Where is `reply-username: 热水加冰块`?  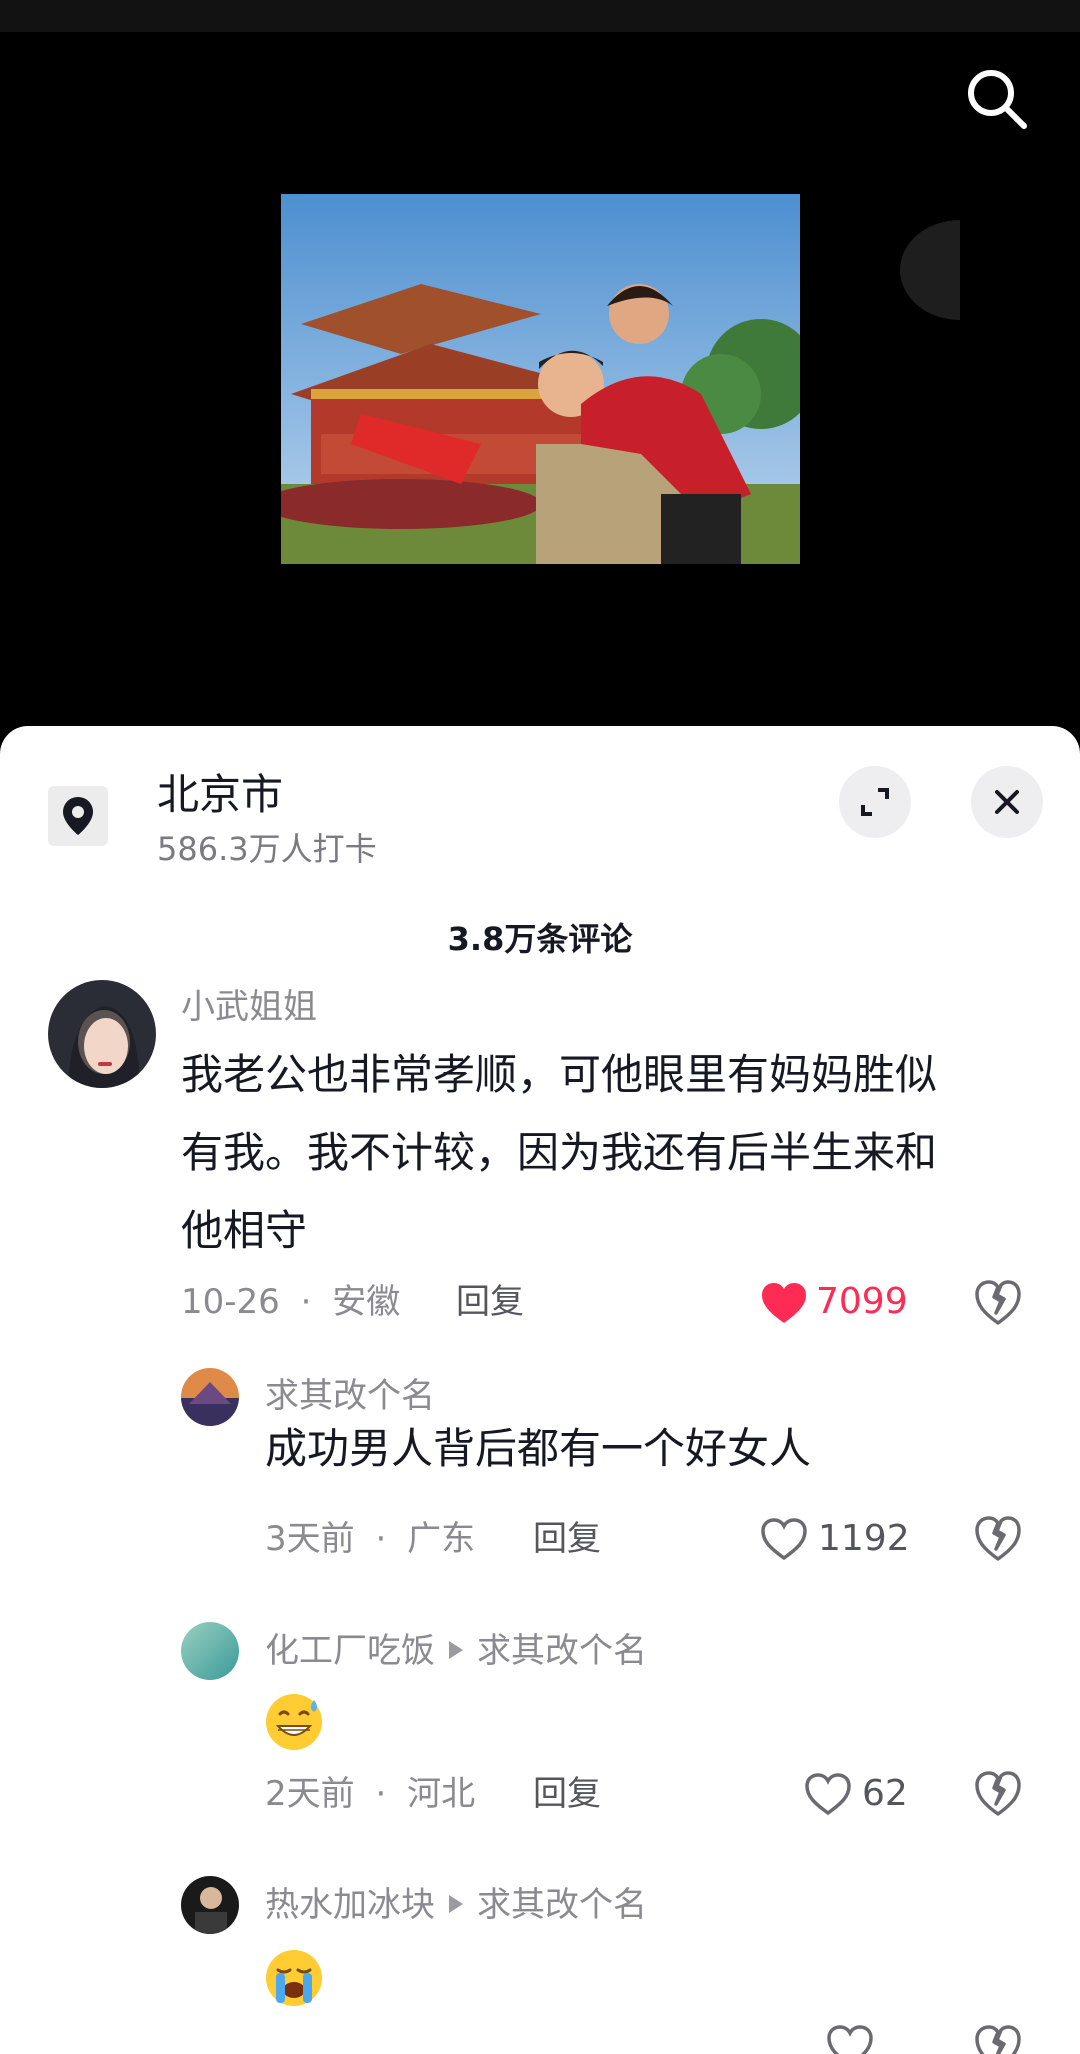
reply-username: 热水加冰块 is located at coordinates (350, 1905).